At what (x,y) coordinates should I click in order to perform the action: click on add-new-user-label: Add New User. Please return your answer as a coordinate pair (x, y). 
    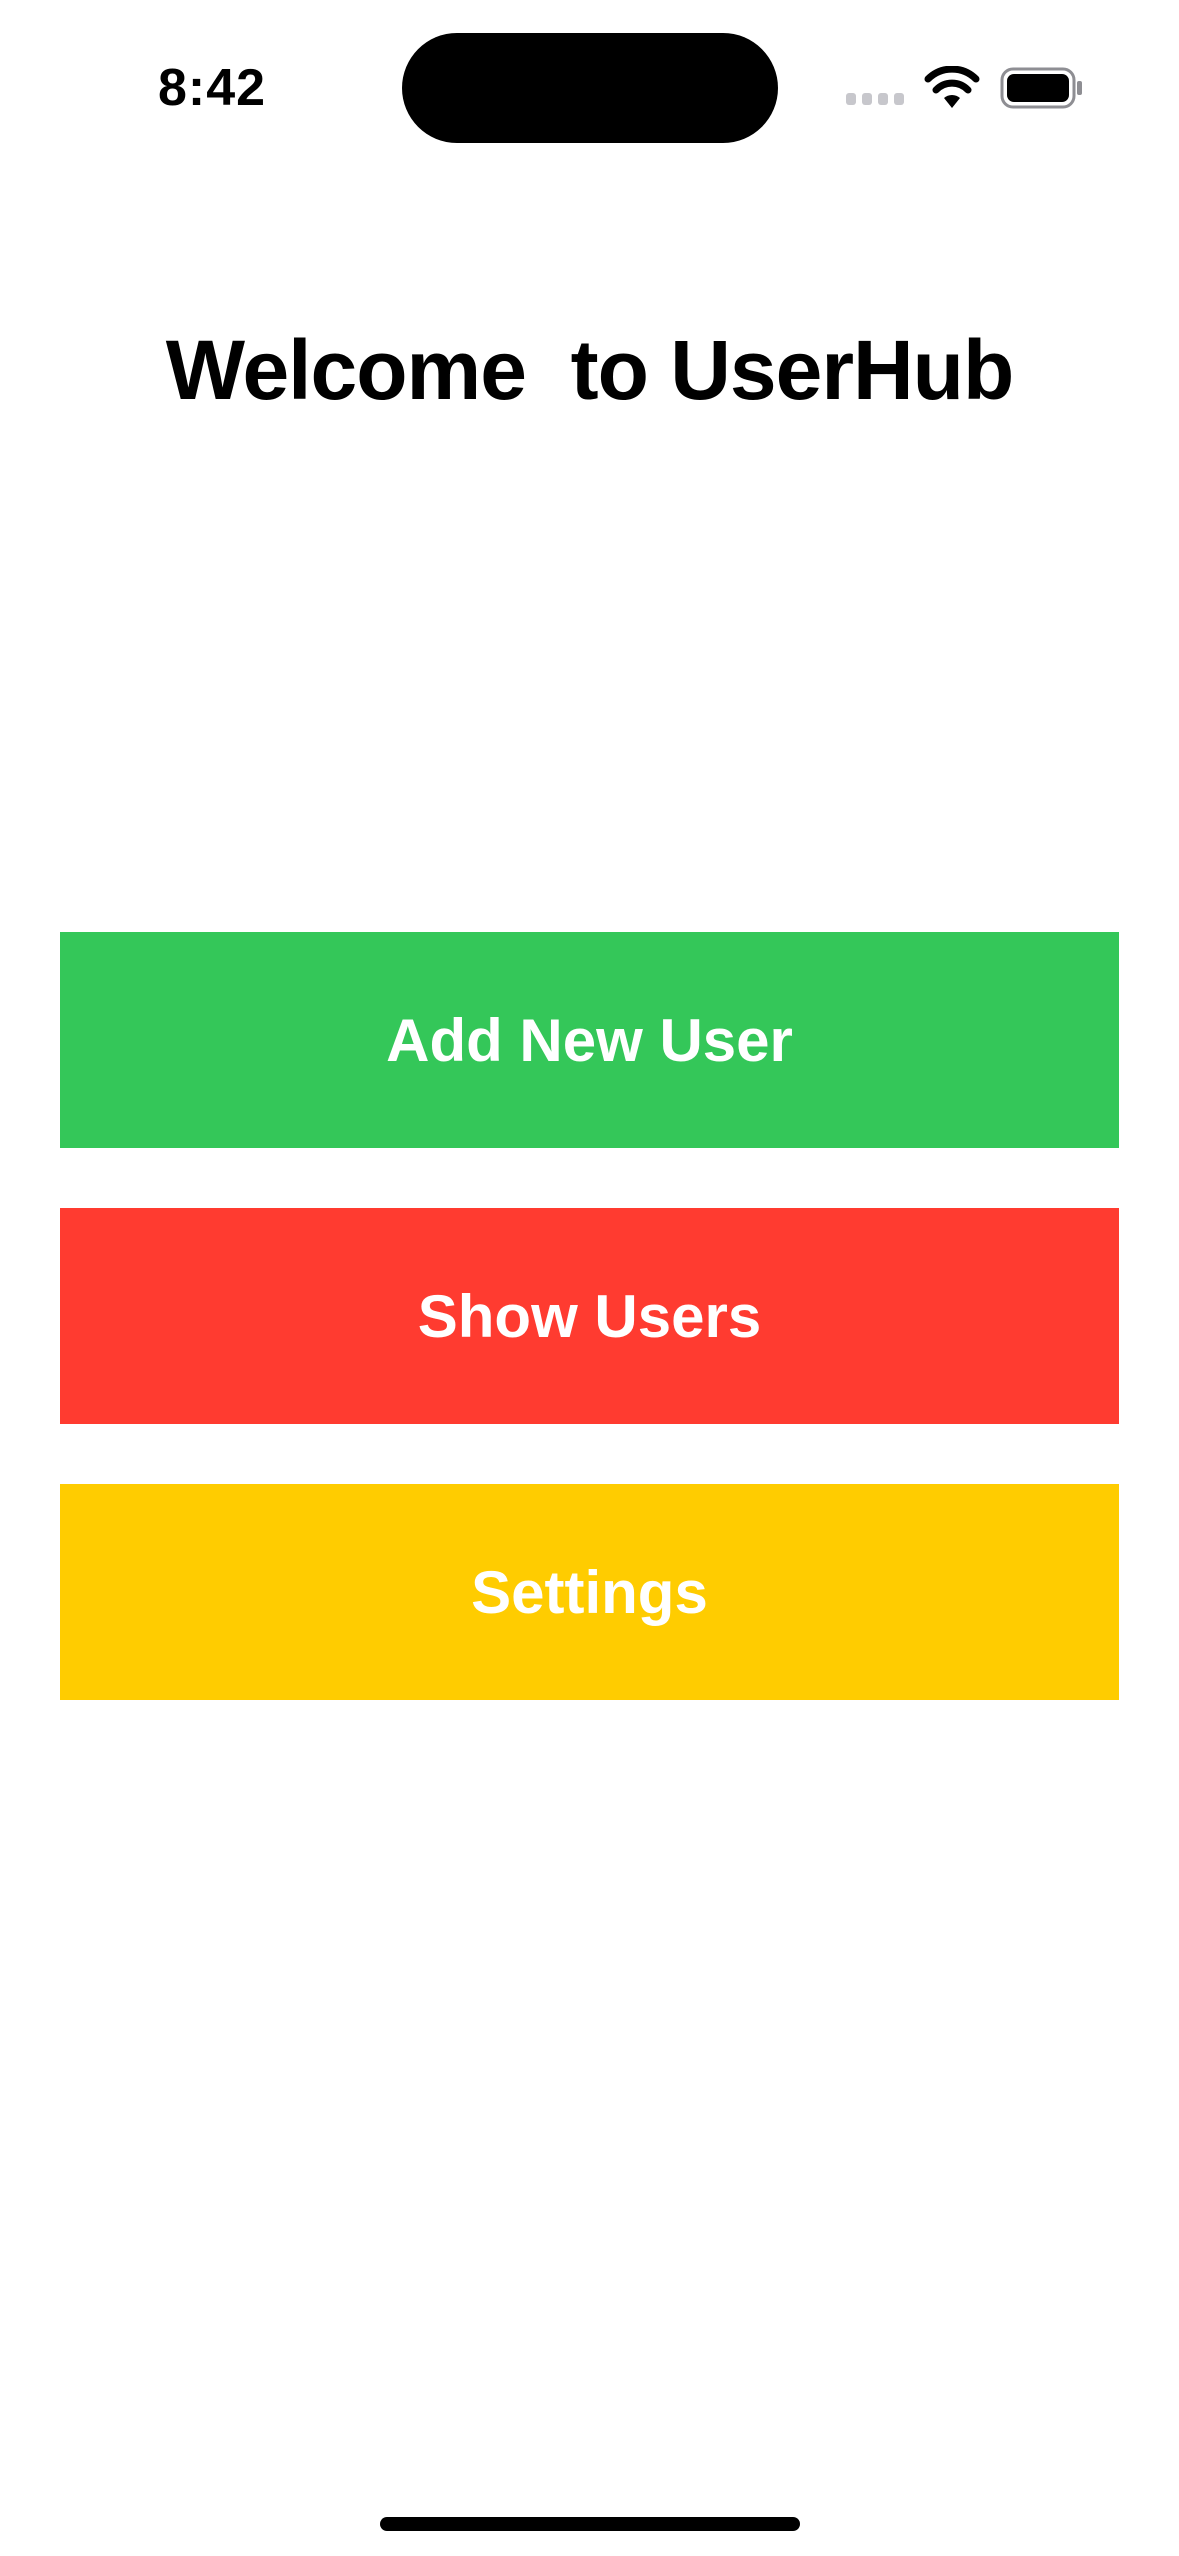
    Looking at the image, I should click on (589, 1040).